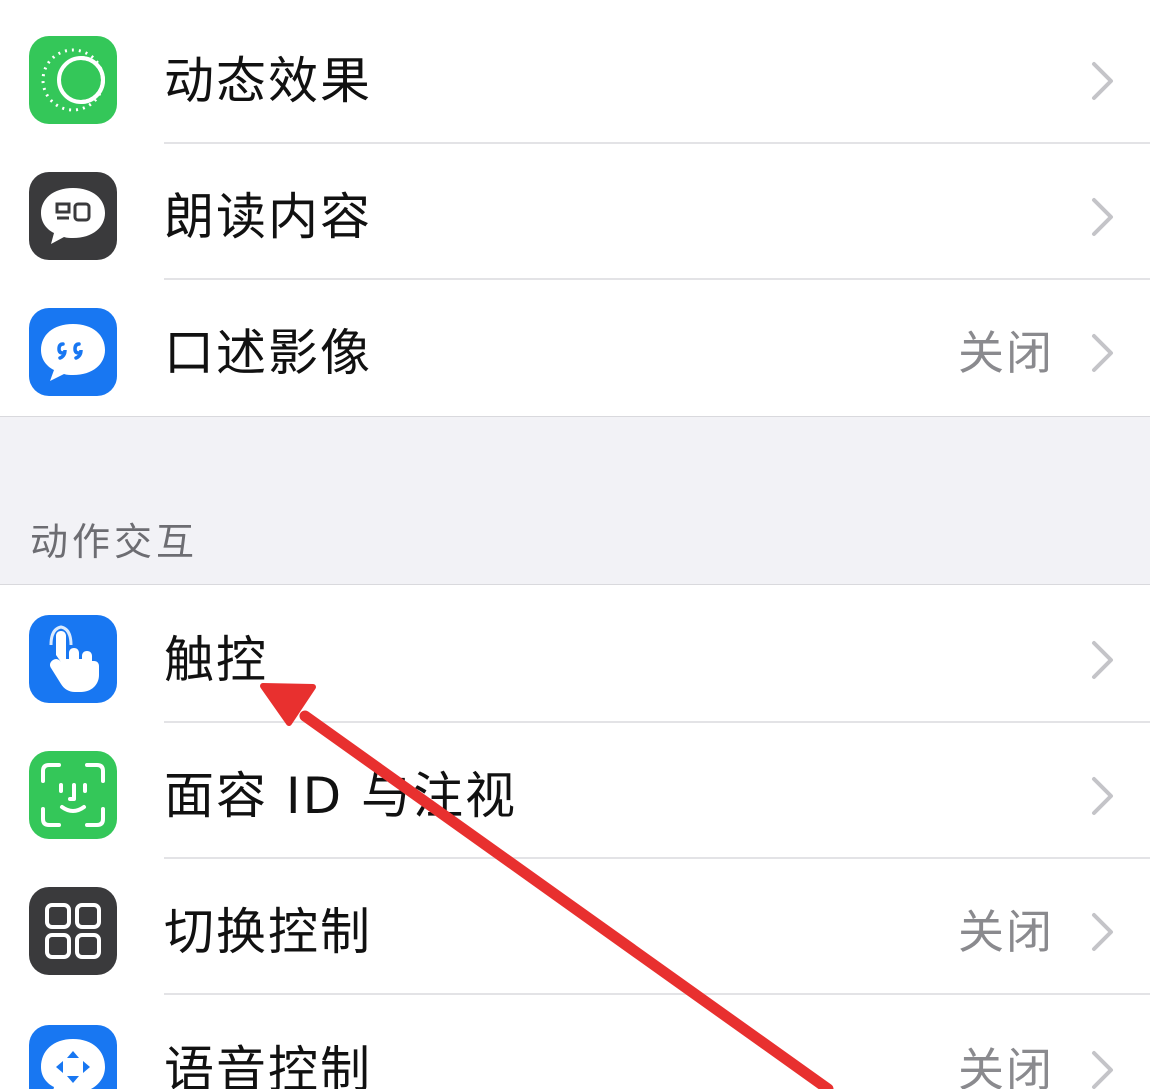 The width and height of the screenshot is (1150, 1089). I want to click on row-switch-control-value: 关闭, so click(1006, 932).